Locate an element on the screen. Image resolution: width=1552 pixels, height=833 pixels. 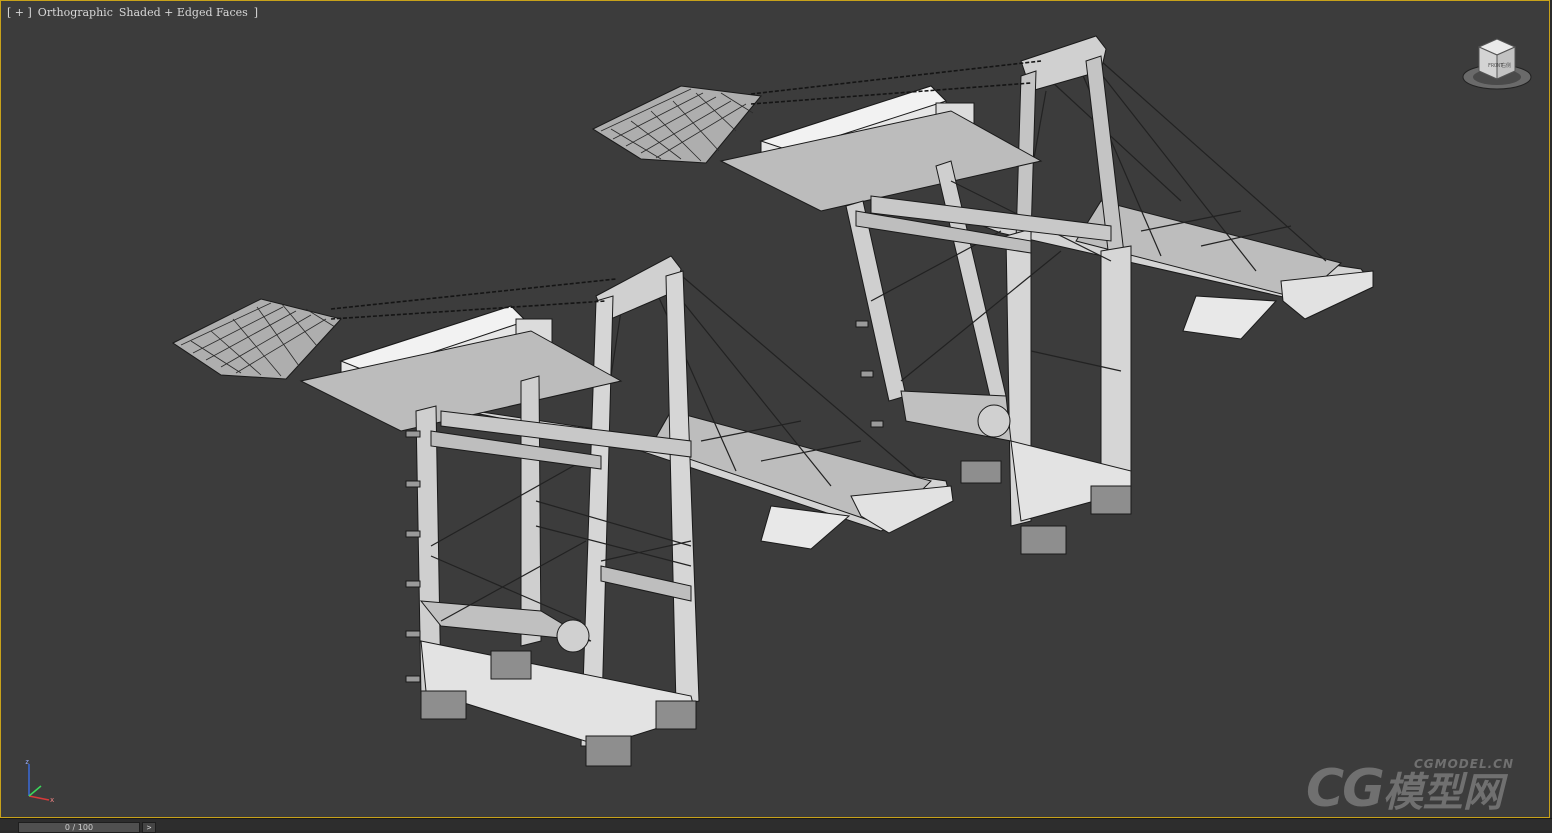
next-frame-button: > is located at coordinates (149, 827).